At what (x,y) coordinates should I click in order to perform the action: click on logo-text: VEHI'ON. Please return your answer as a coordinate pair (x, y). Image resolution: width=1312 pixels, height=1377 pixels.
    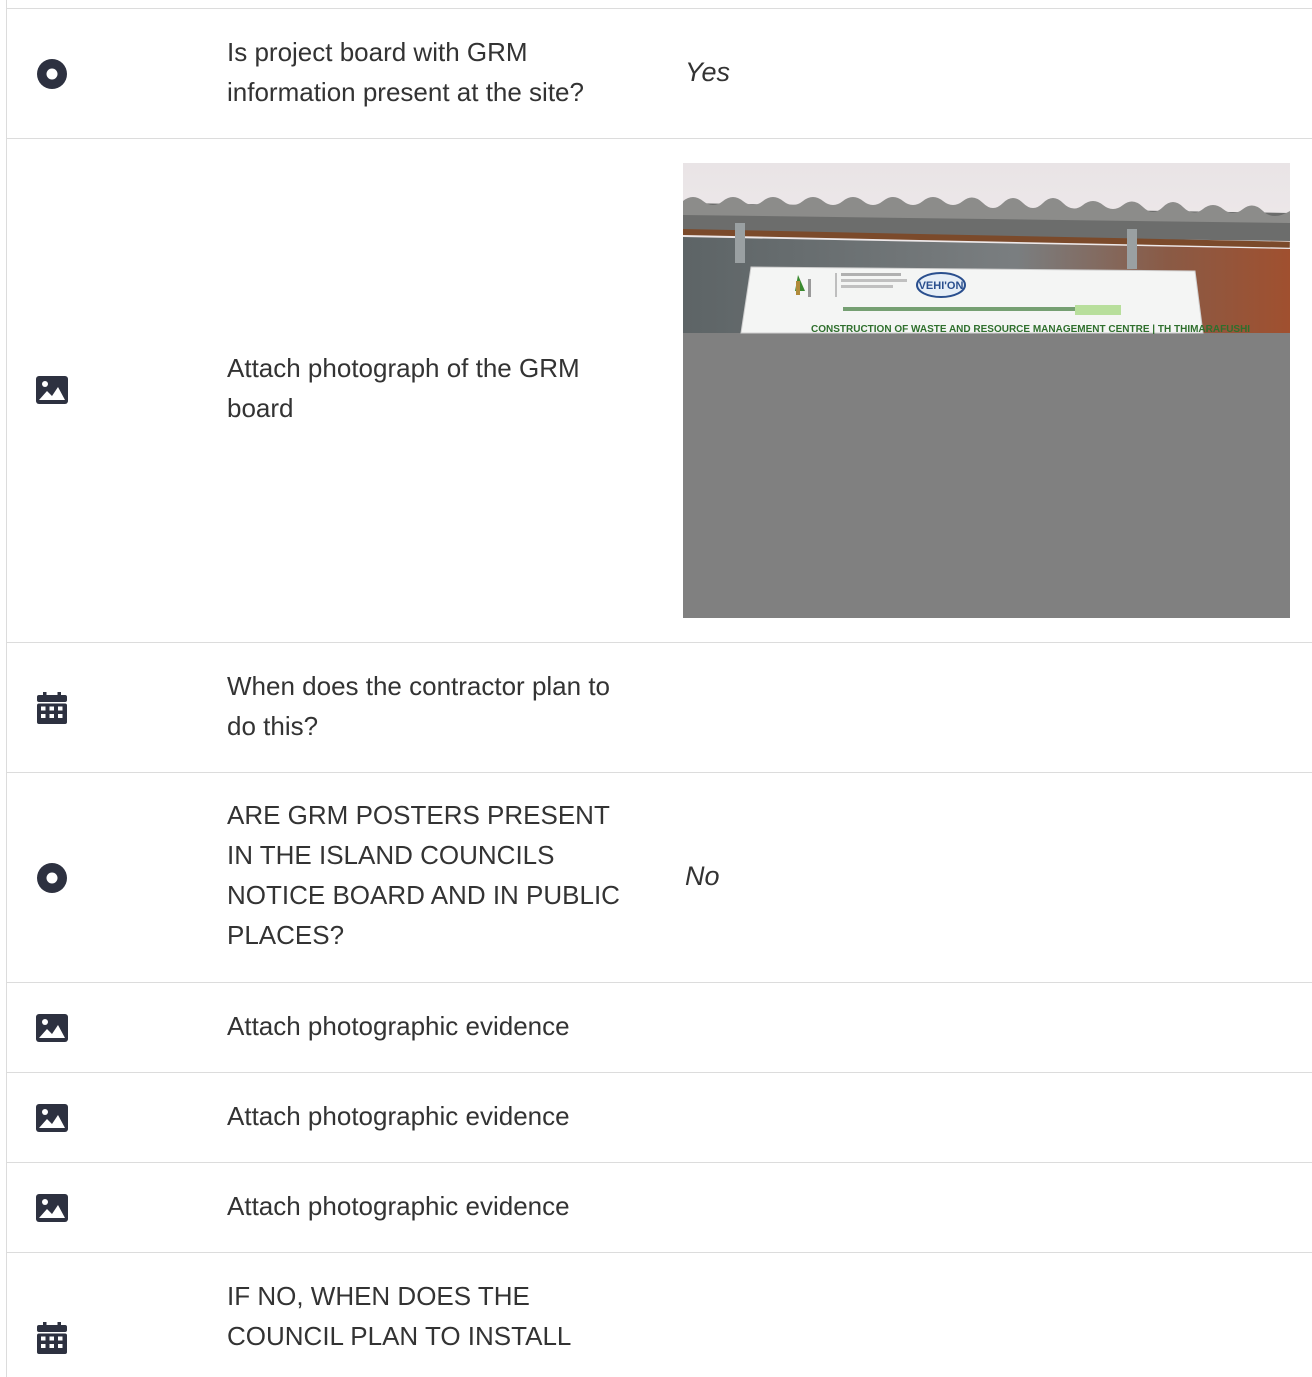
    Looking at the image, I should click on (941, 286).